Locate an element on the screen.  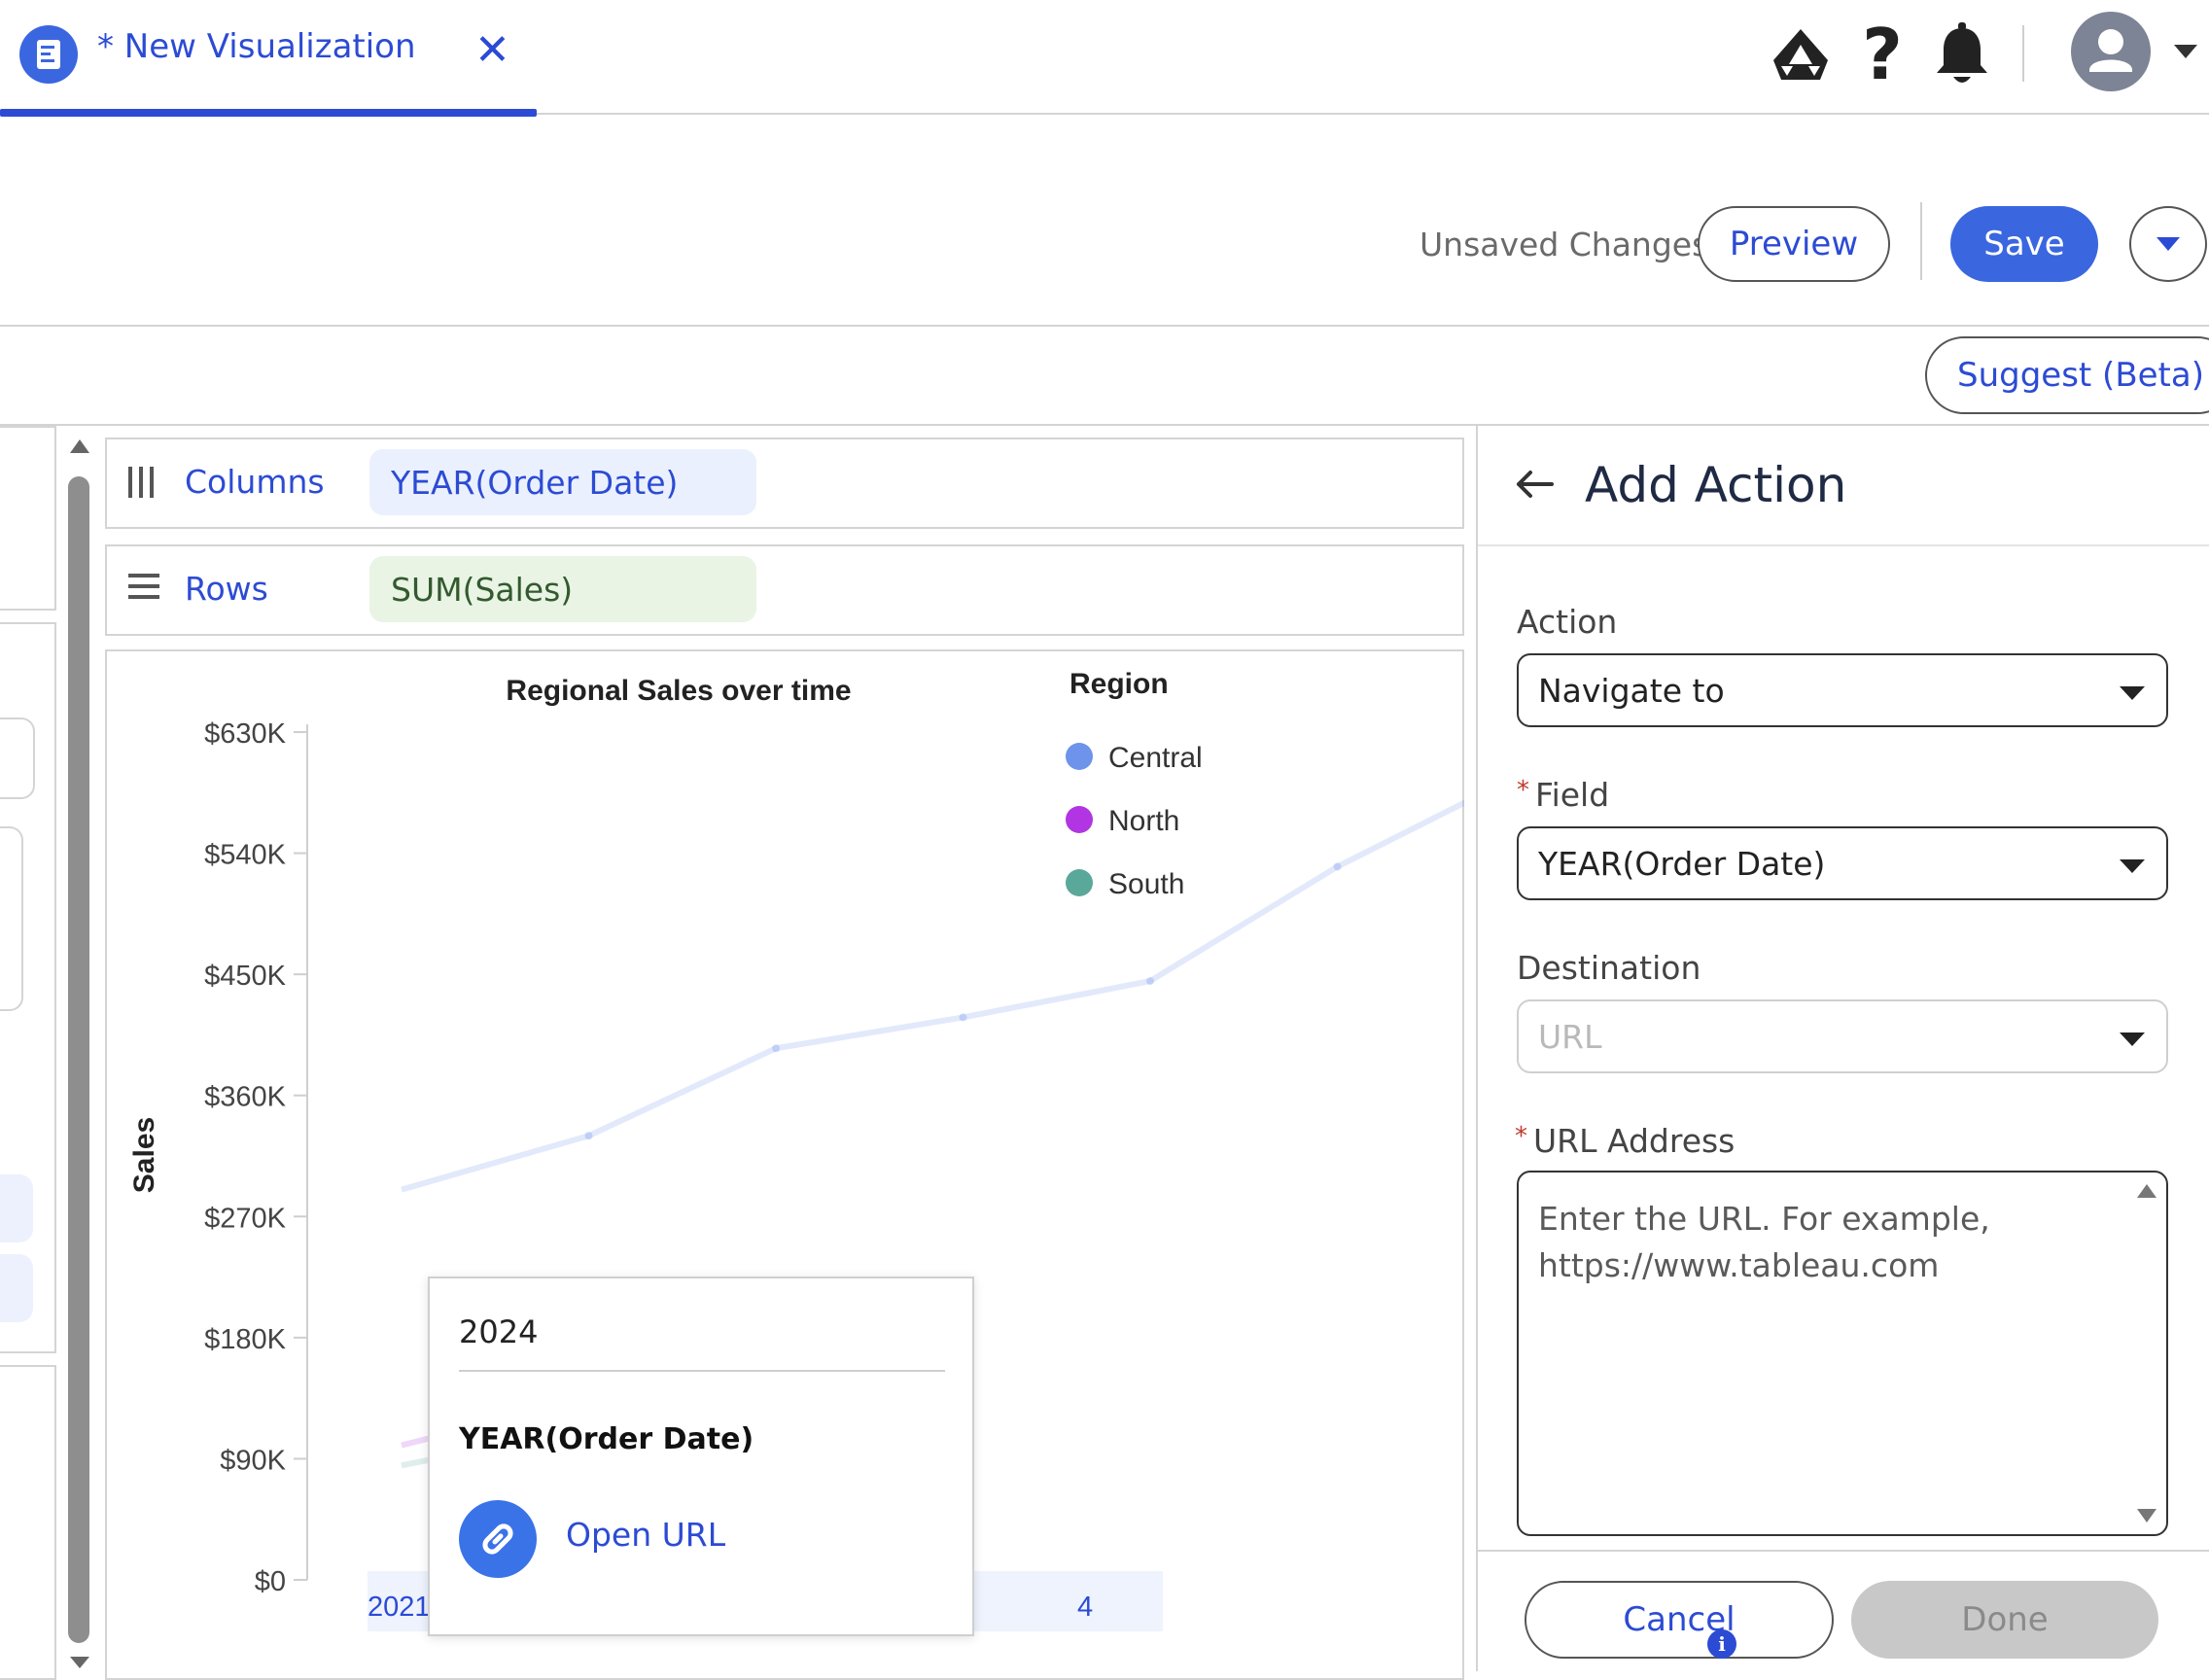
chart-title: Regional Sales over time is located at coordinates (678, 691).